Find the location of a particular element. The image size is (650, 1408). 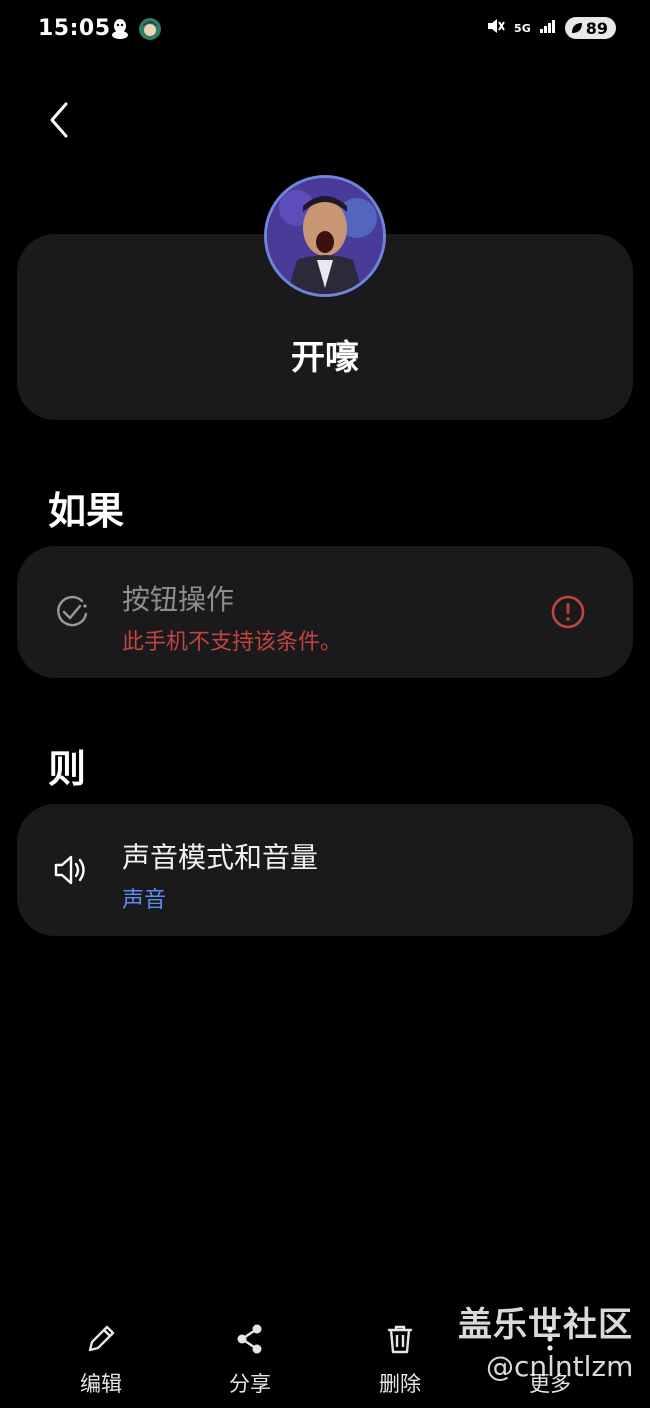

action-card is located at coordinates (325, 870).